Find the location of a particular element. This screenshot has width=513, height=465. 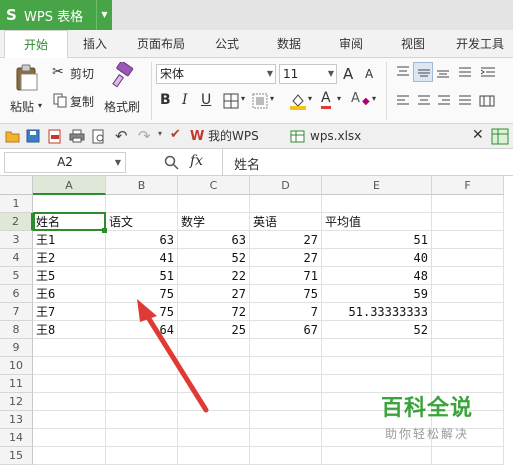

watermark-subtitle: 助你轻松解决 is located at coordinates (426, 434).